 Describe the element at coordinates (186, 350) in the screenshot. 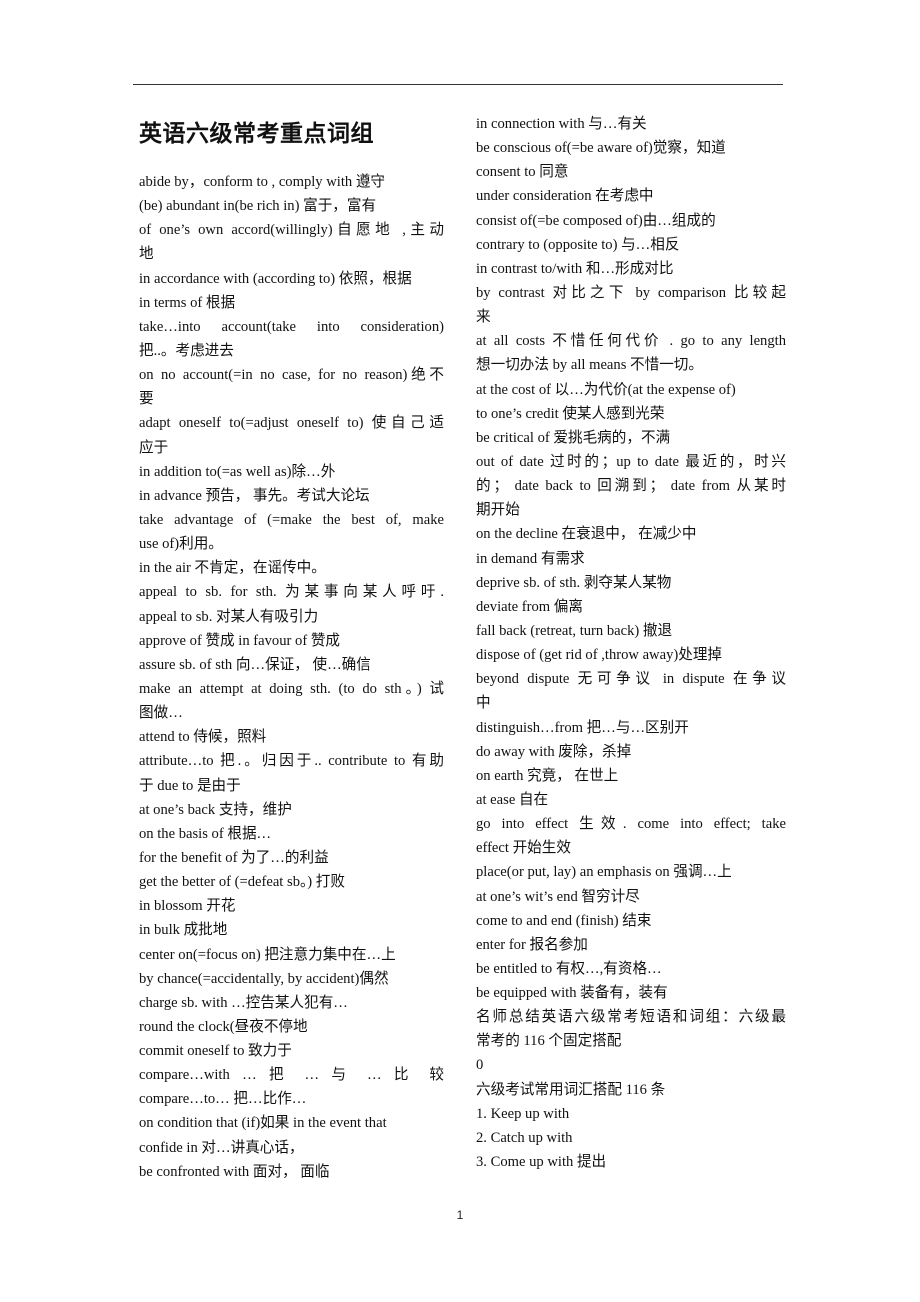

I see `phrase-line: 把..。考虑进去` at that location.